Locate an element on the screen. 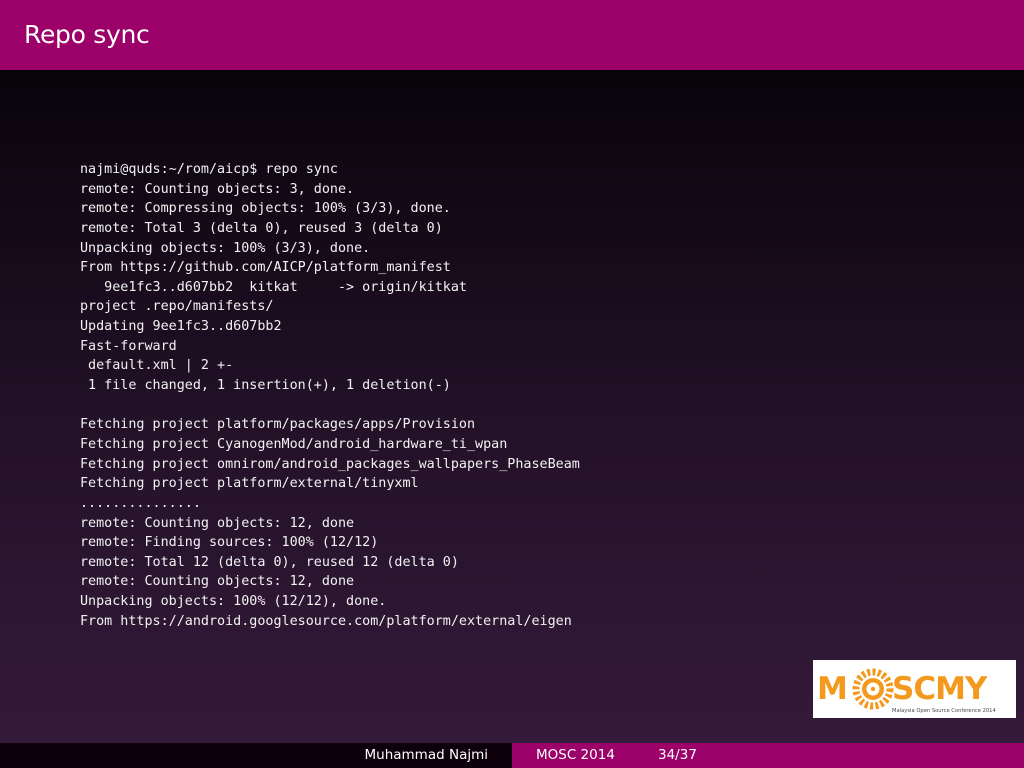 Image resolution: width=1024 pixels, height=768 pixels. footer-page-number: 34/37 is located at coordinates (677, 755).